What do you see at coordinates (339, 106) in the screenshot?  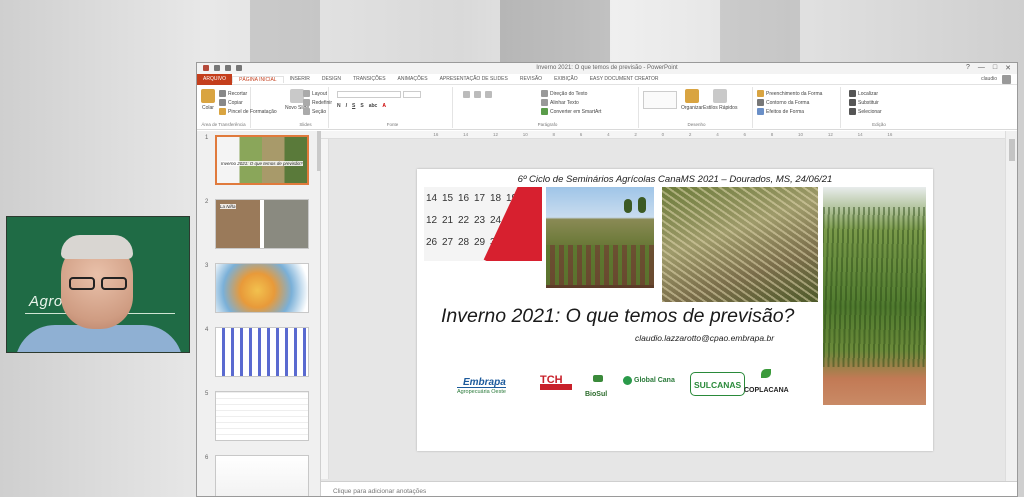 I see `bold-icon: N` at bounding box center [339, 106].